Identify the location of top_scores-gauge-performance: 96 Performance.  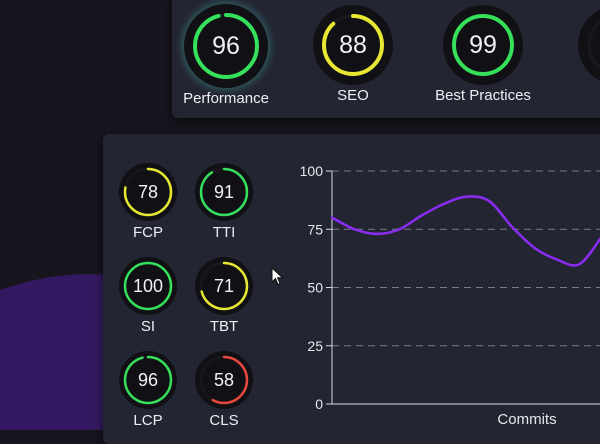
(226, 55).